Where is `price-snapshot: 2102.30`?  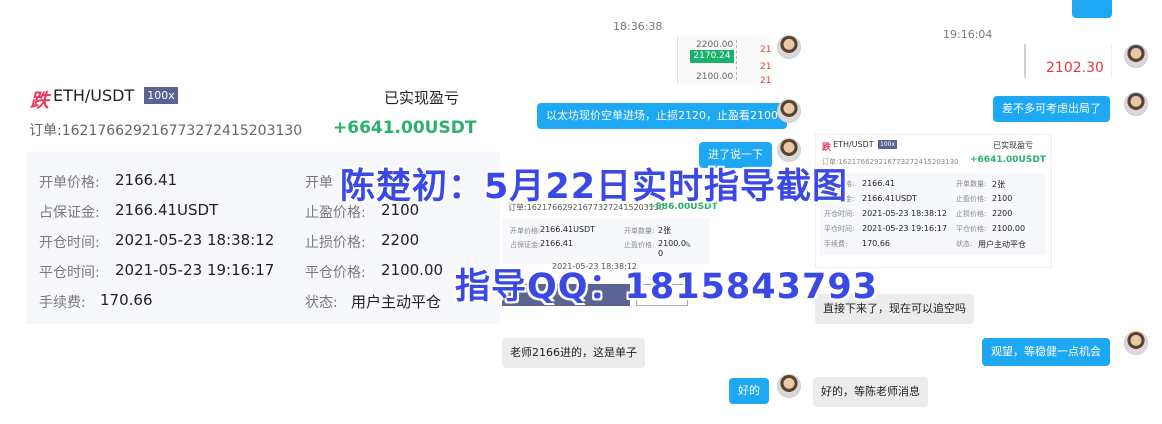
price-snapshot: 2102.30 is located at coordinates (1068, 61).